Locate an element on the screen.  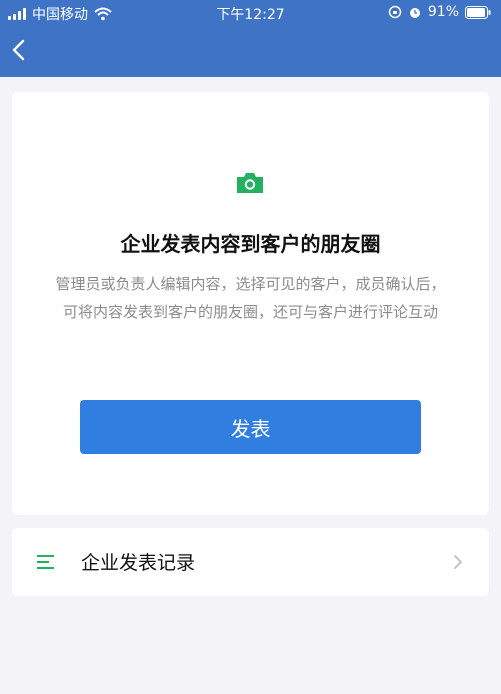
chevron-right-icon is located at coordinates (458, 562).